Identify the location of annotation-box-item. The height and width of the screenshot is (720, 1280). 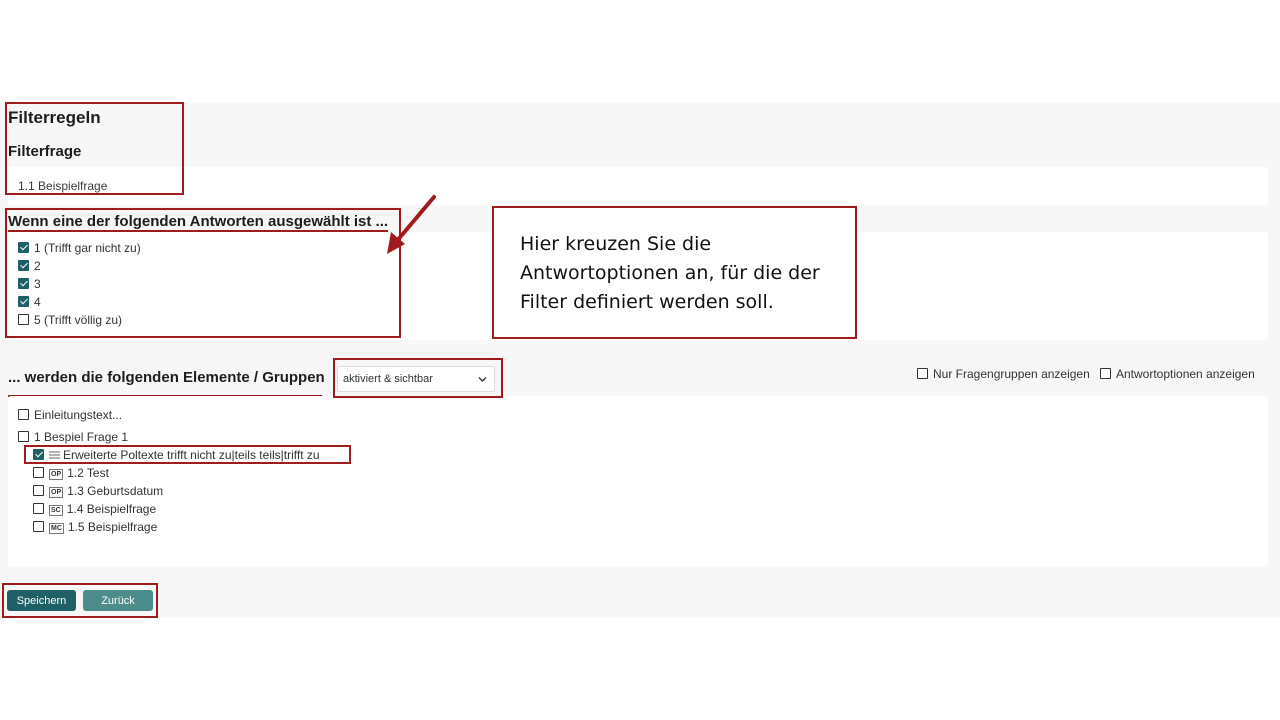
(187, 454).